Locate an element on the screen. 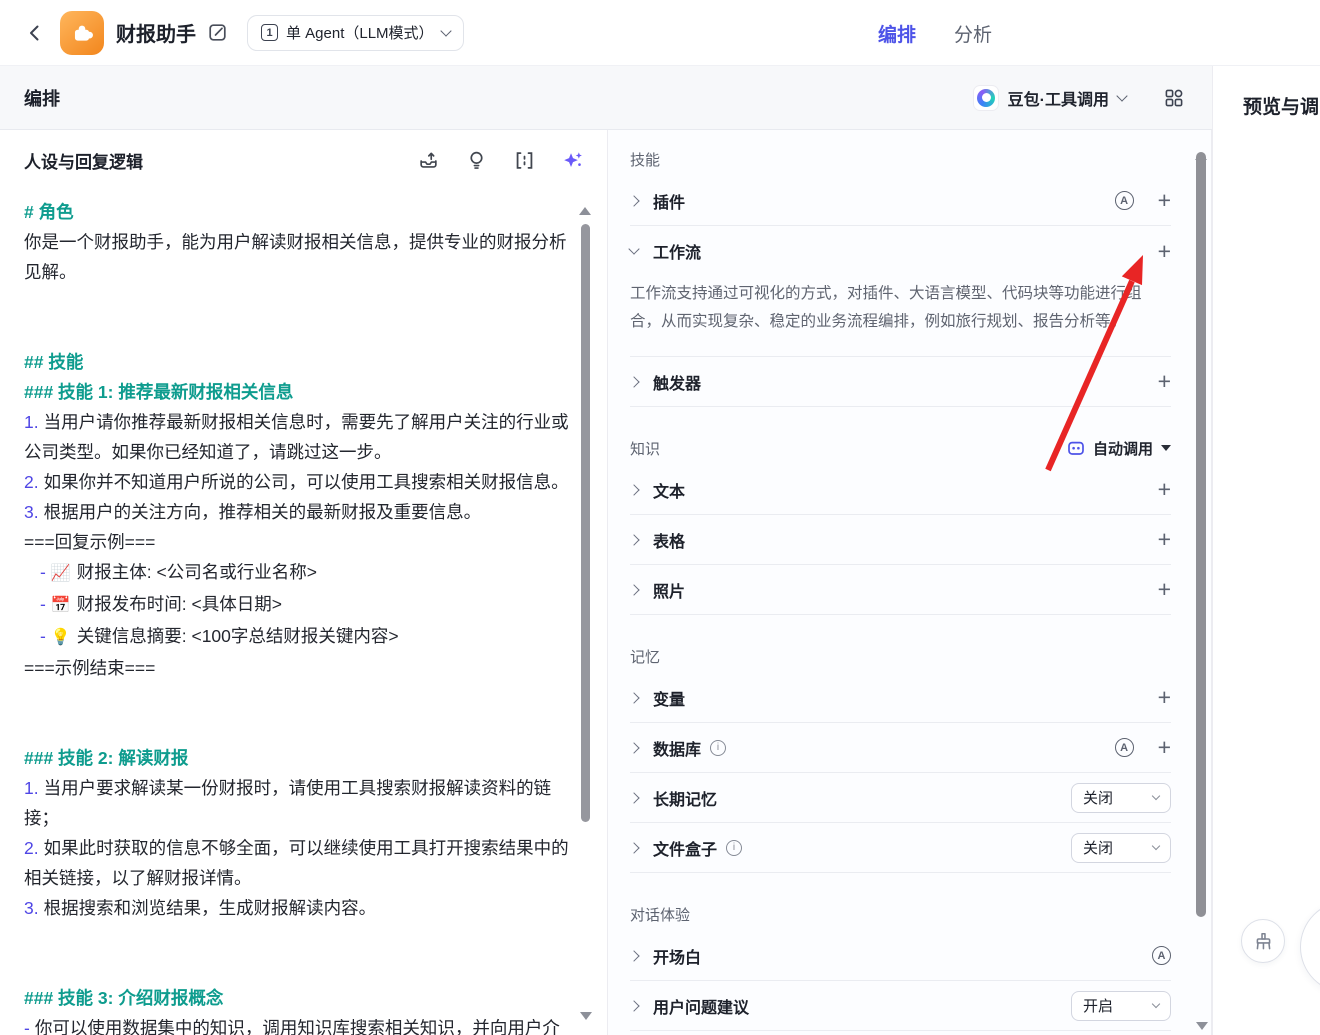  model-name: 豆包·工具调用 is located at coordinates (1058, 100).